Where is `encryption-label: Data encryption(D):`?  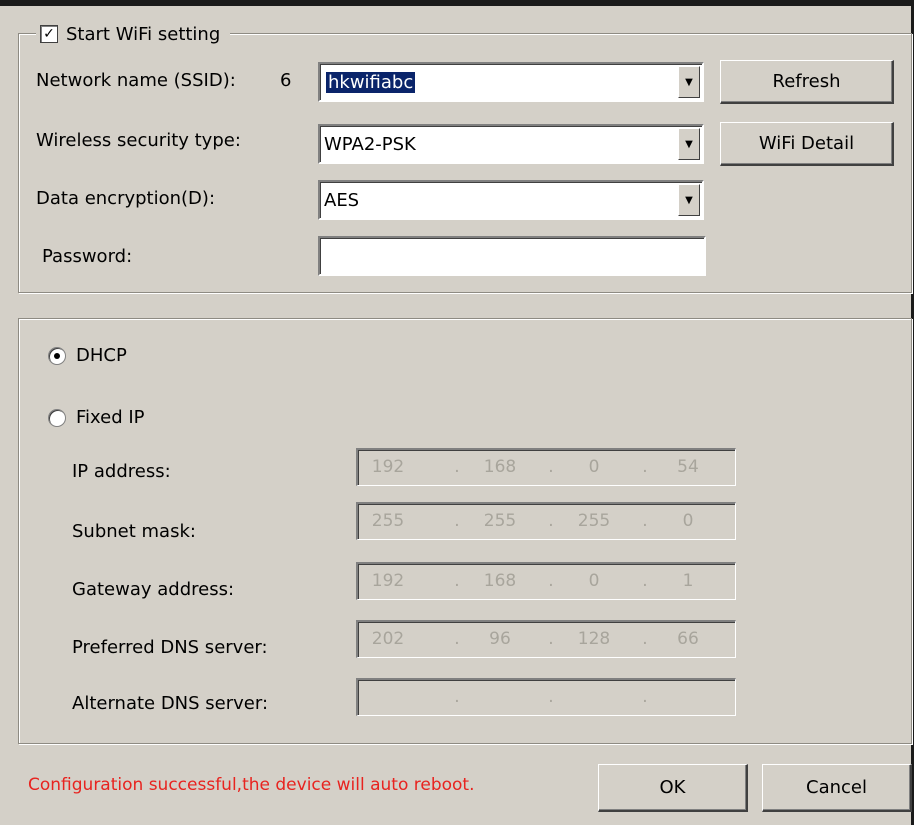 encryption-label: Data encryption(D): is located at coordinates (126, 198).